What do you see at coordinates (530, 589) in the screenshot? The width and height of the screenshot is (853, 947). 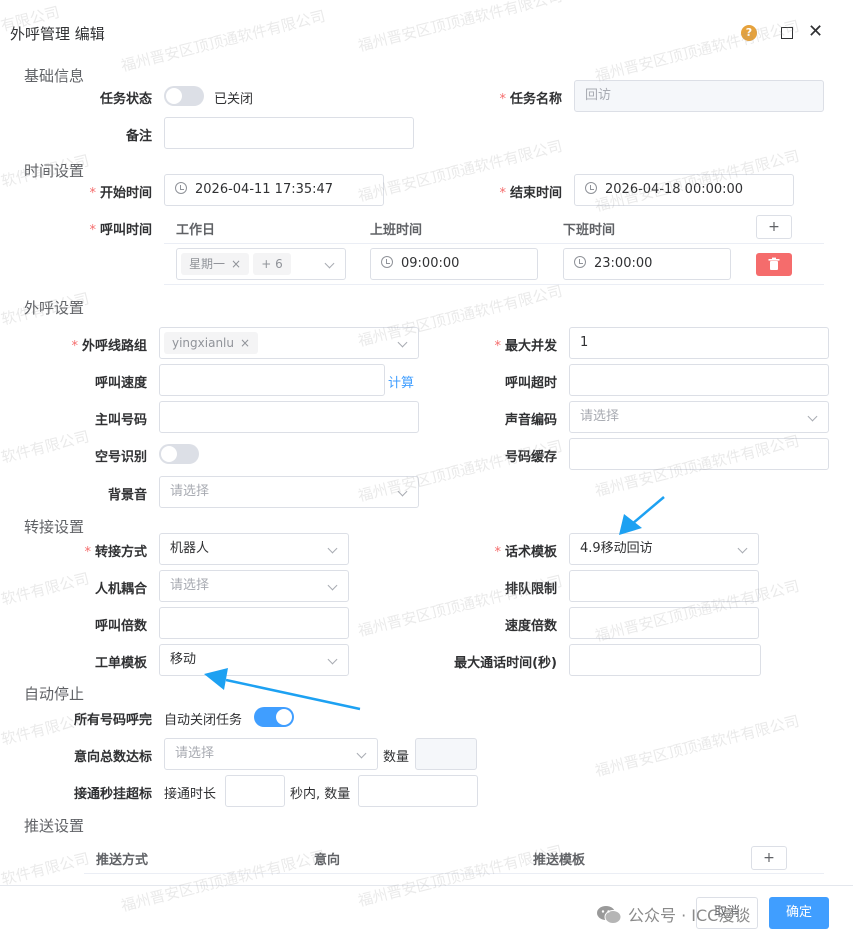 I see `queue-limit-label: 排队限制` at bounding box center [530, 589].